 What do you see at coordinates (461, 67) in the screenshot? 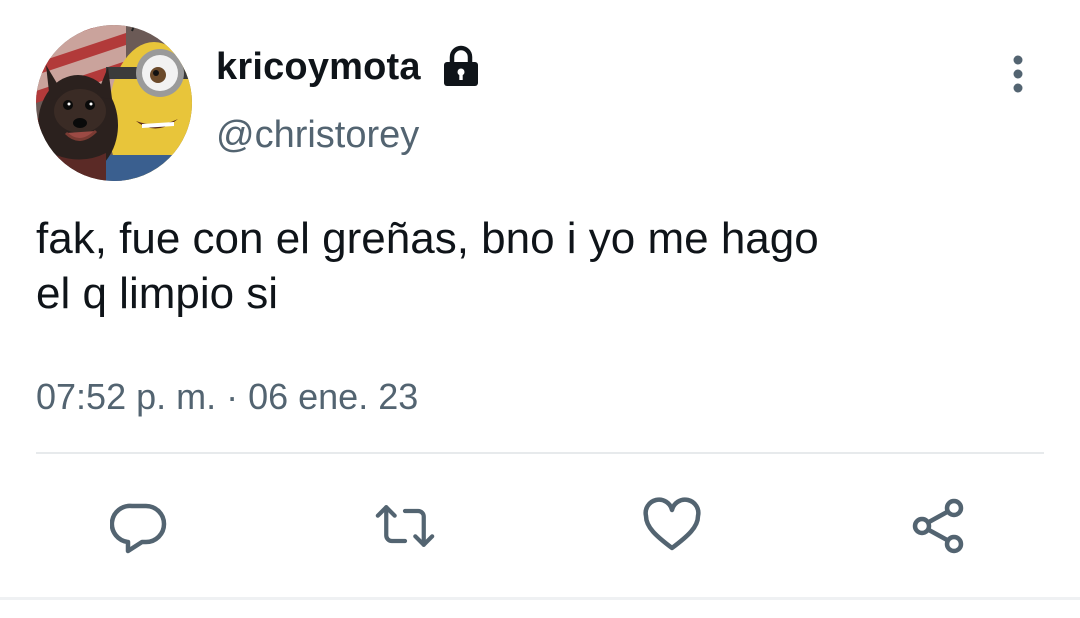
I see `lock-icon` at bounding box center [461, 67].